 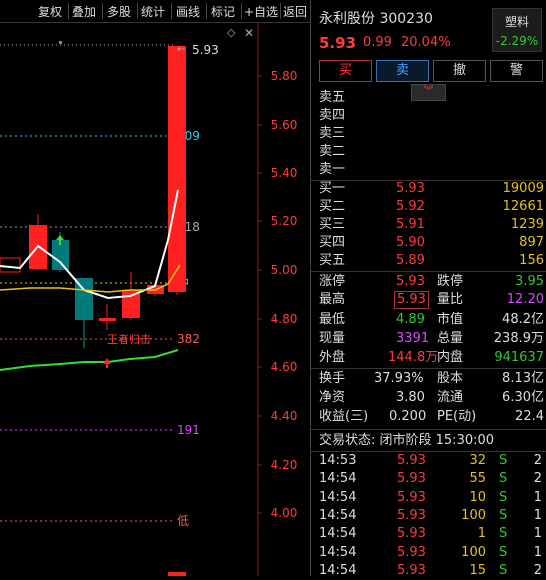 What do you see at coordinates (332, 97) in the screenshot?
I see `ask-5-label: 卖五` at bounding box center [332, 97].